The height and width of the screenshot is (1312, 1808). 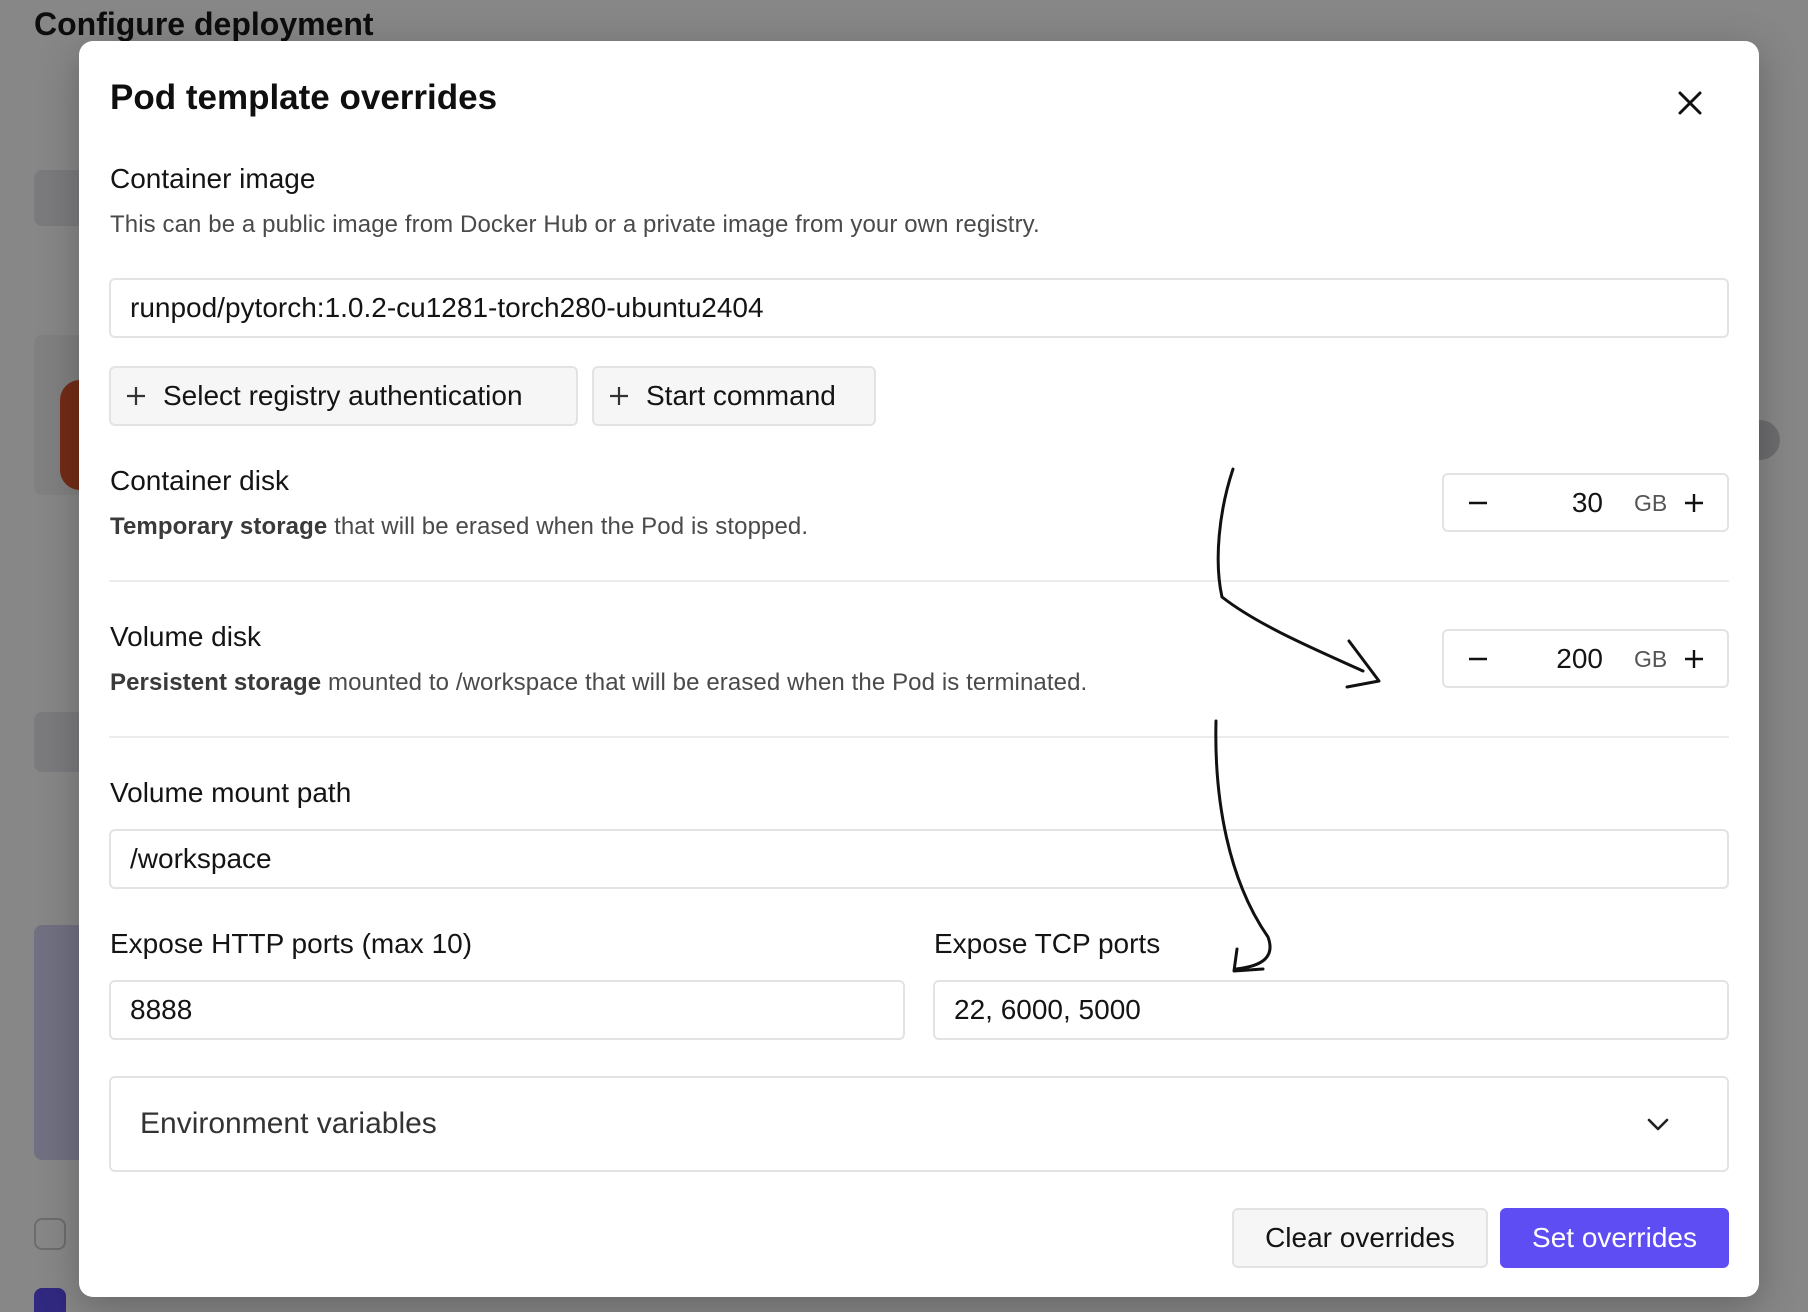 What do you see at coordinates (919, 859) in the screenshot?
I see `volume-mount-path-input: /workspace` at bounding box center [919, 859].